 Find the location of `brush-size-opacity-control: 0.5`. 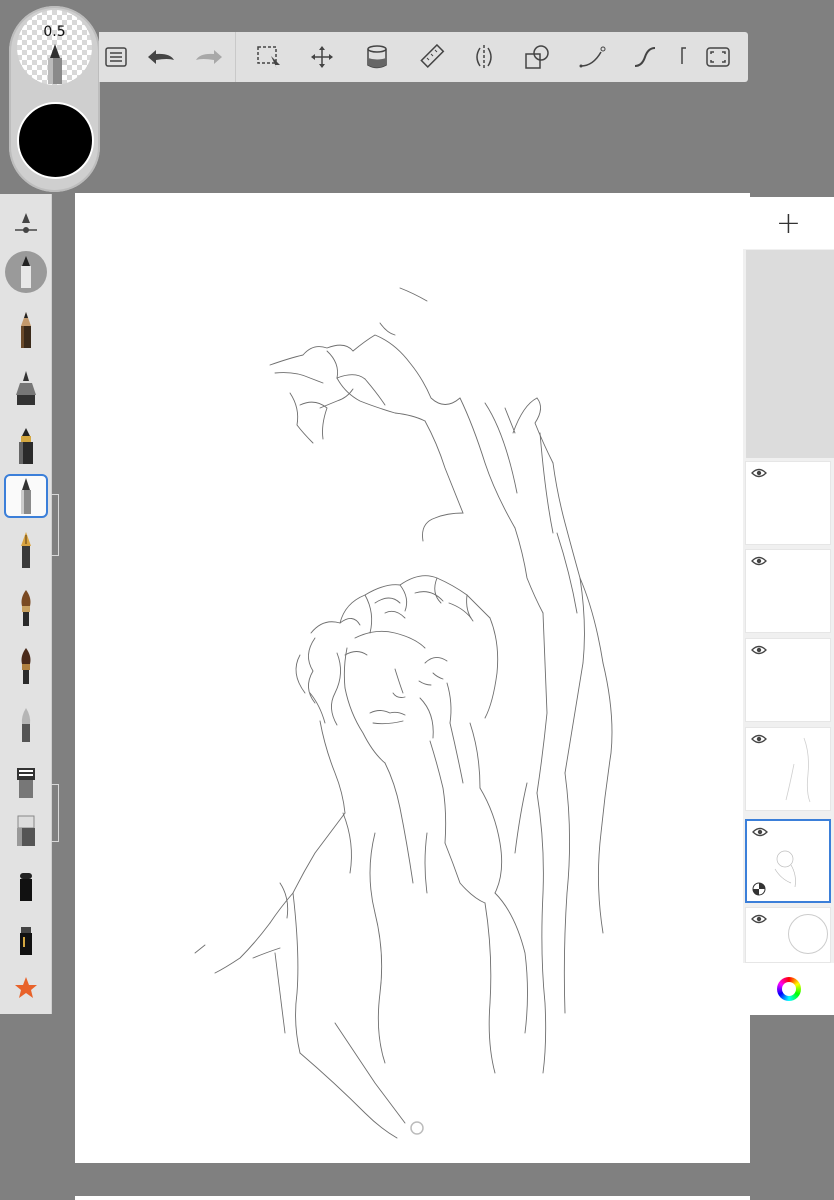

brush-size-opacity-control: 0.5 is located at coordinates (54, 47).